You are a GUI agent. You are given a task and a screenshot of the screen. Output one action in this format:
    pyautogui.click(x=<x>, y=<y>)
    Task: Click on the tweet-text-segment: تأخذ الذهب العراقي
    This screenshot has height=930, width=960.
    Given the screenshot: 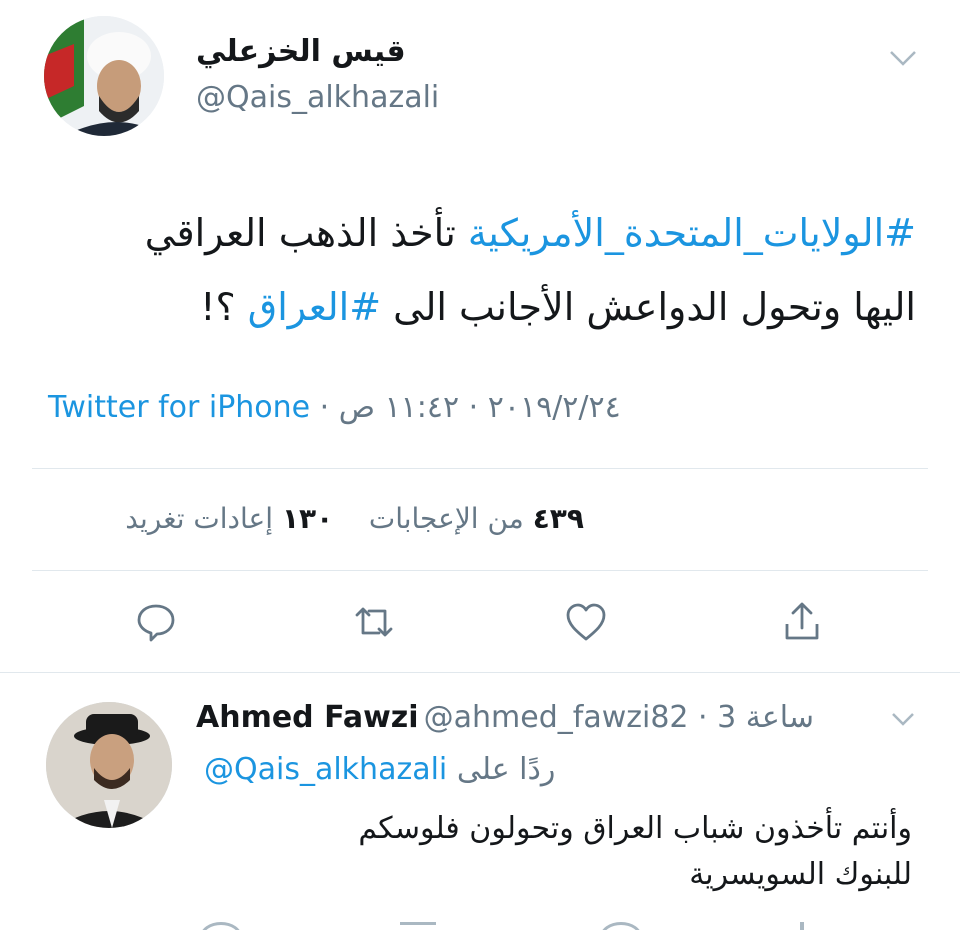 What is the action you would take?
    pyautogui.click(x=306, y=233)
    